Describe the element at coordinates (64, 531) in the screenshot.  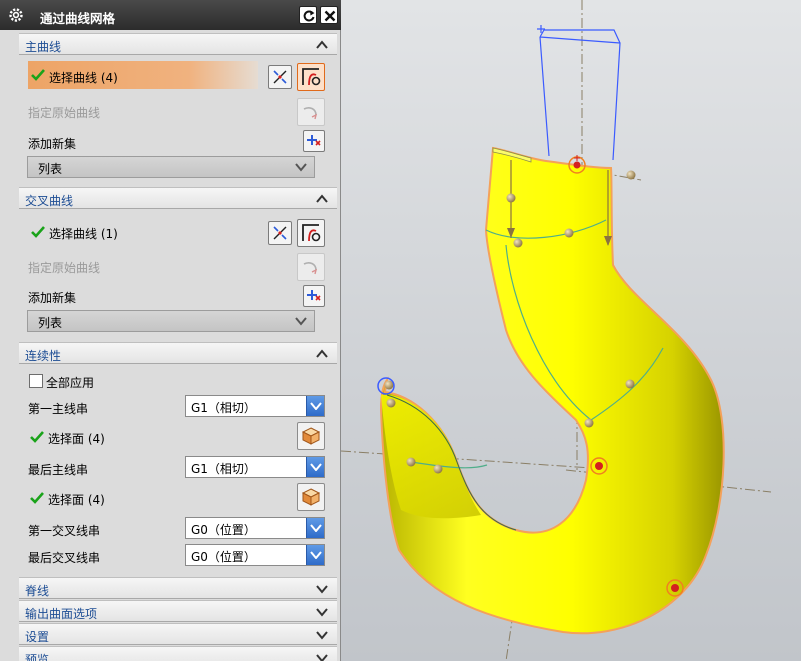
I see `first-cross-label: 第一交叉线串` at that location.